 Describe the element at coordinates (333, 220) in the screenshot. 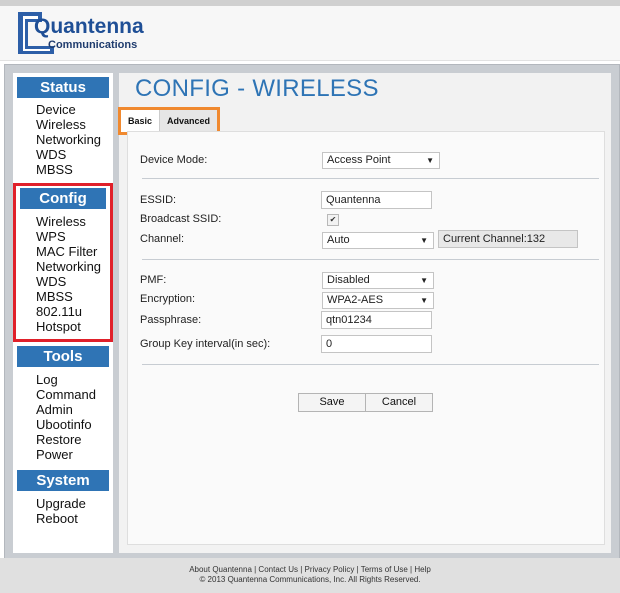

I see `broadcast-ssid-checkbox: ✔` at that location.